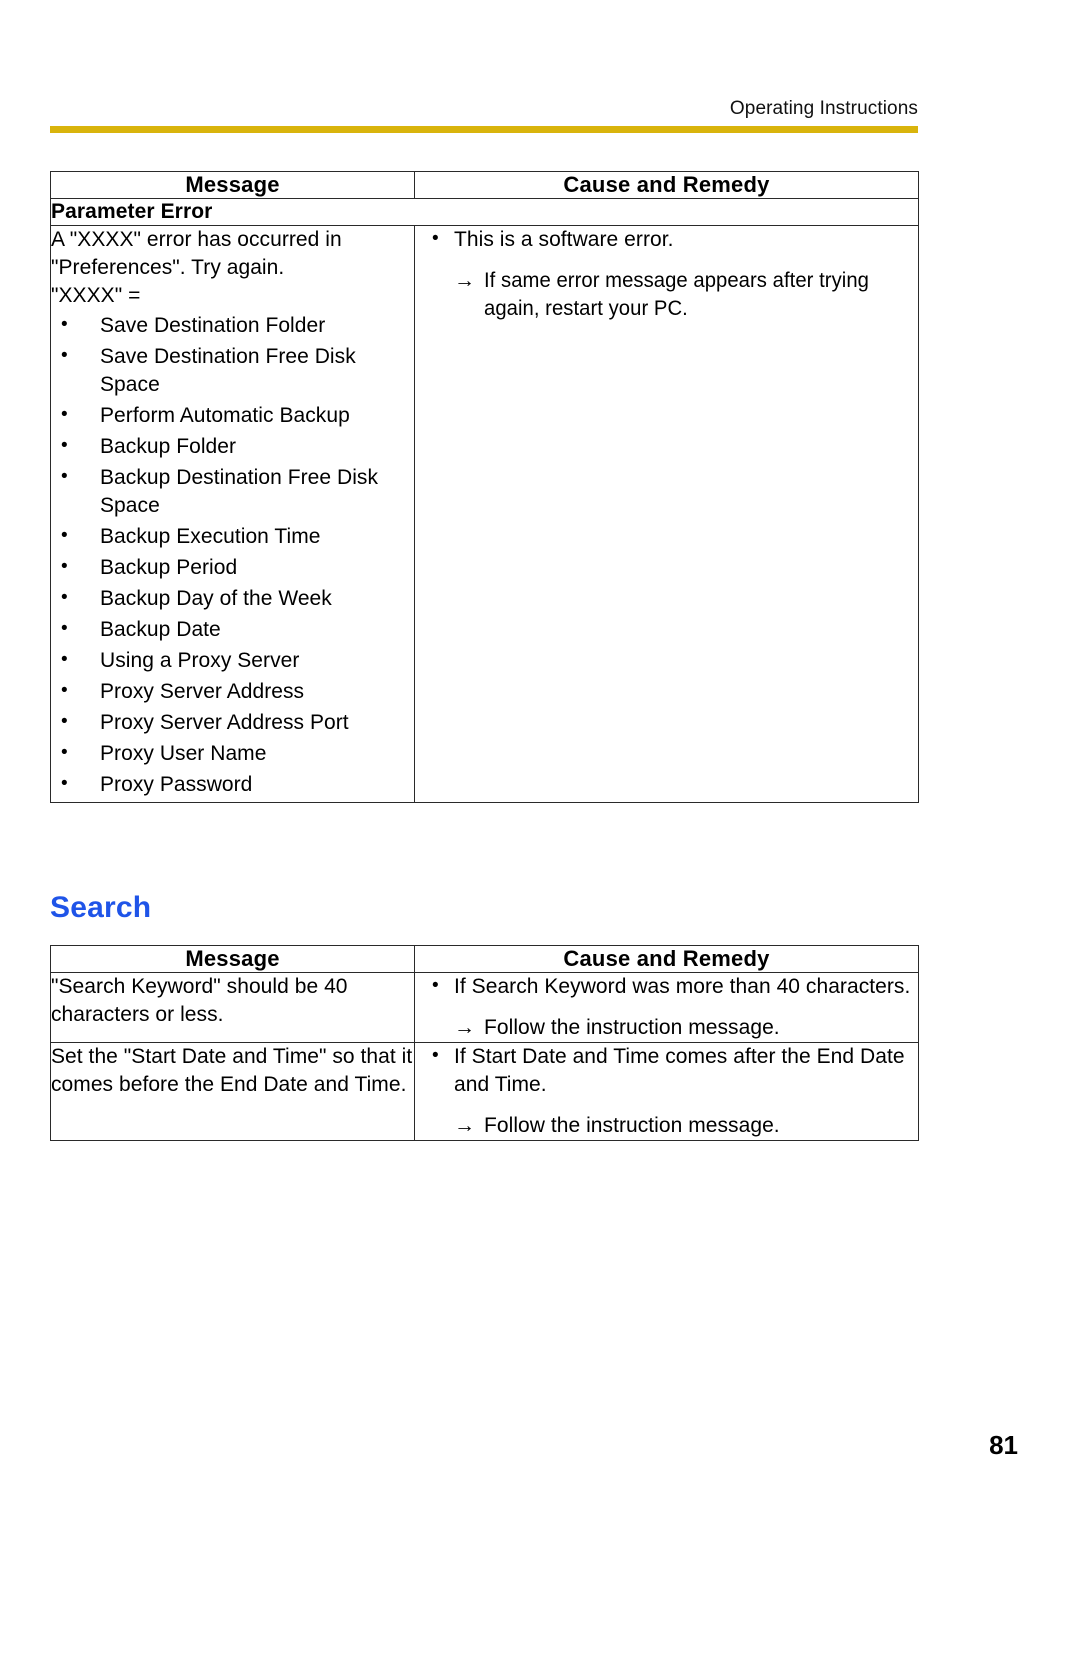  What do you see at coordinates (232, 325) in the screenshot?
I see `list-item: Save Destination Folder` at bounding box center [232, 325].